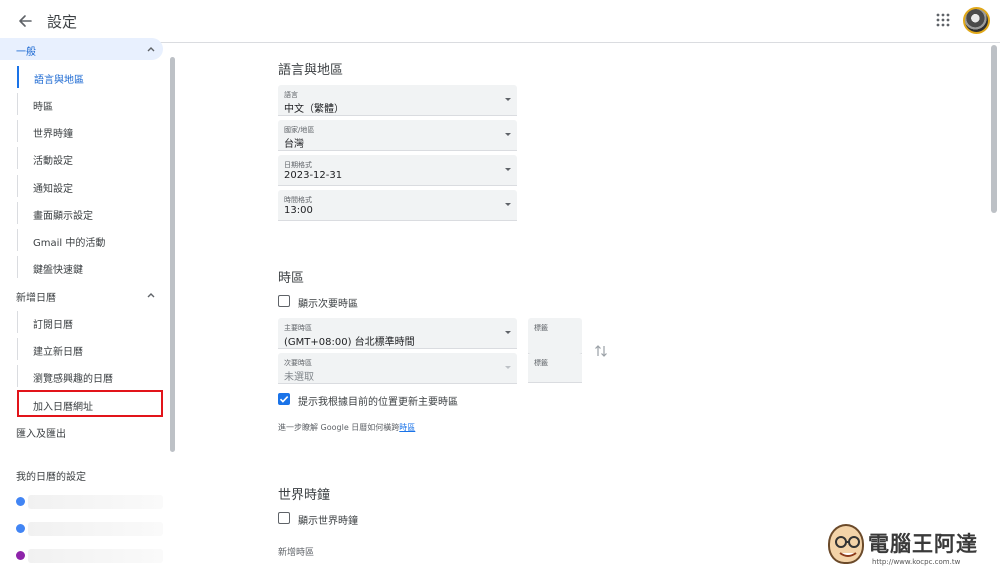  I want to click on field-value: (GMT+08:00) 台北標準時間, so click(349, 342).